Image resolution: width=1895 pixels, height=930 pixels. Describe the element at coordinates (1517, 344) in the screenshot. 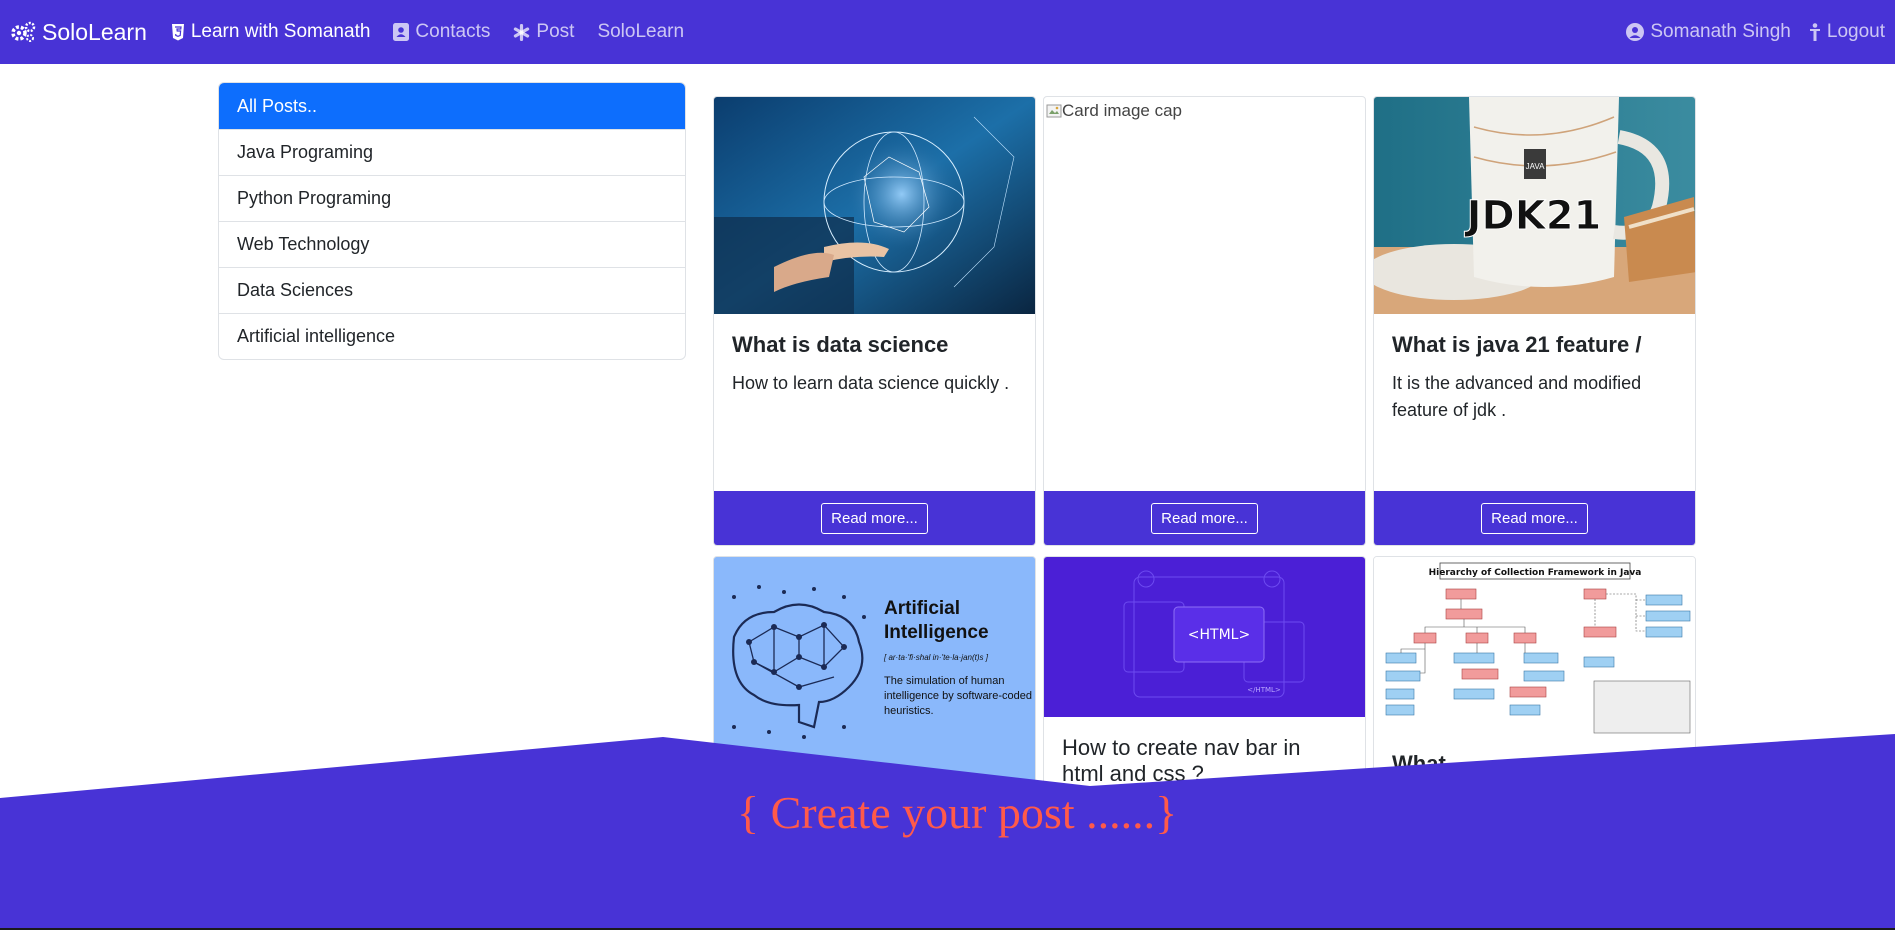

I see `card-title: What is java 21 feature /` at that location.